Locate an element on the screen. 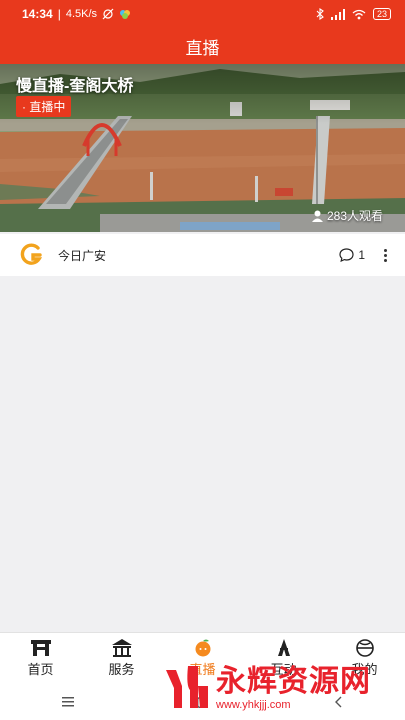  signal-icon is located at coordinates (337, 14).